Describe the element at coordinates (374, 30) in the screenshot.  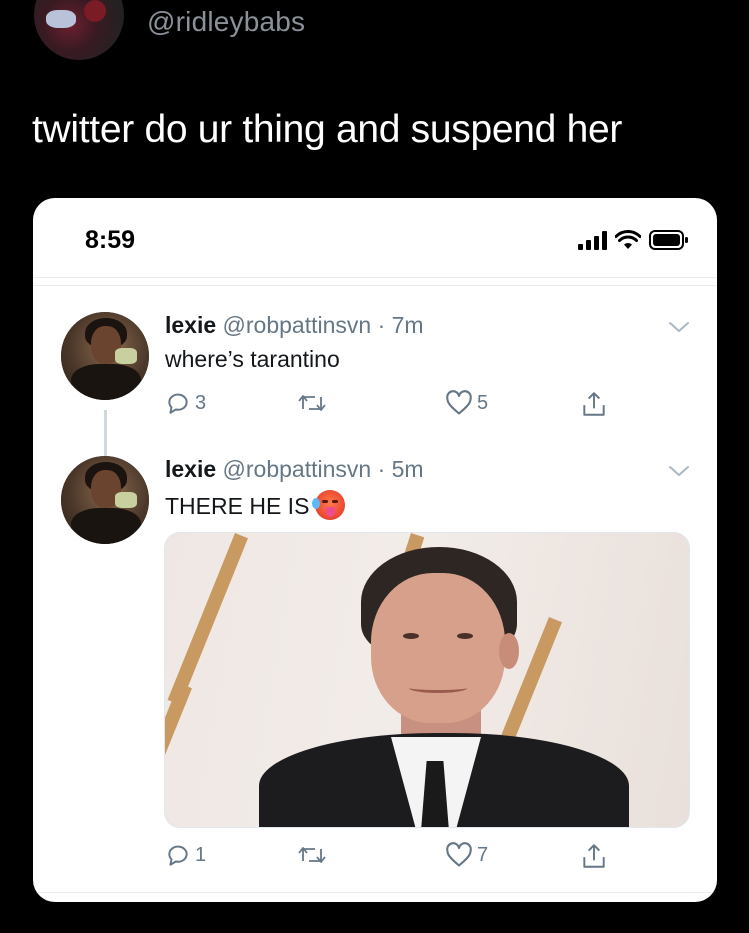
I see `outer-tweet-header: @ridleybabs` at that location.